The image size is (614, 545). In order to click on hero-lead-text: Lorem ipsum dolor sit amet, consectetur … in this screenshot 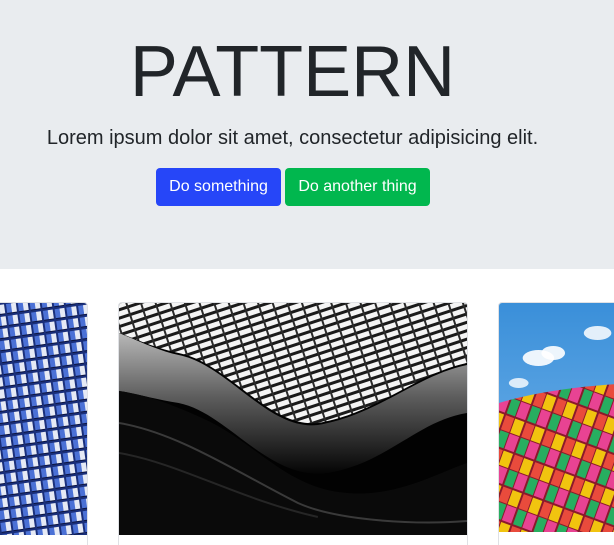, I will do `click(292, 138)`.